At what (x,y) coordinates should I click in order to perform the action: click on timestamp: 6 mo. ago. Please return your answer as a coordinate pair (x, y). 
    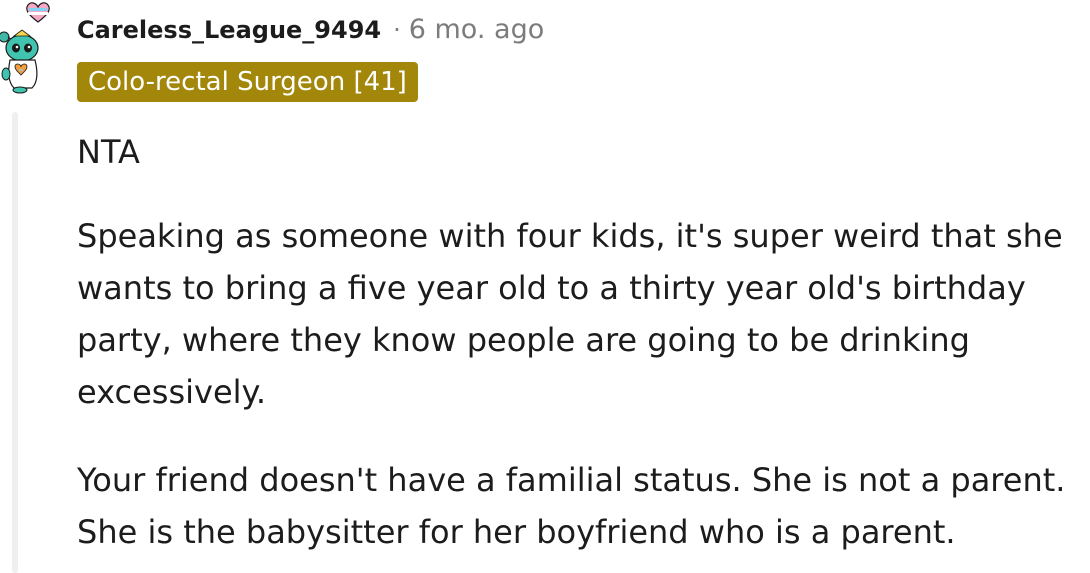
    Looking at the image, I should click on (476, 29).